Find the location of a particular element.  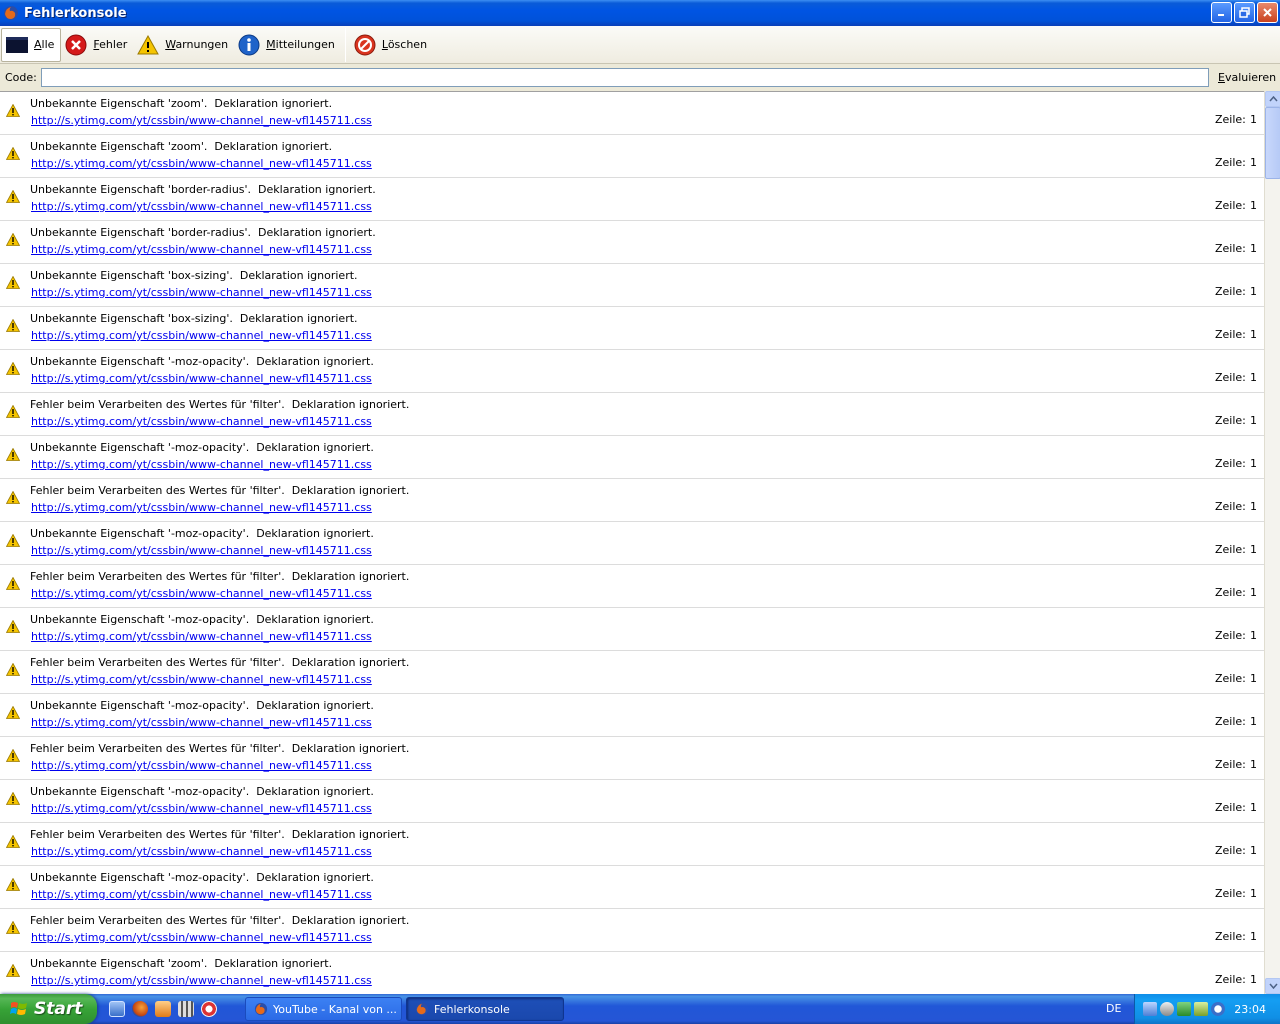

title-bar: Fehlerkonsole is located at coordinates (640, 13).